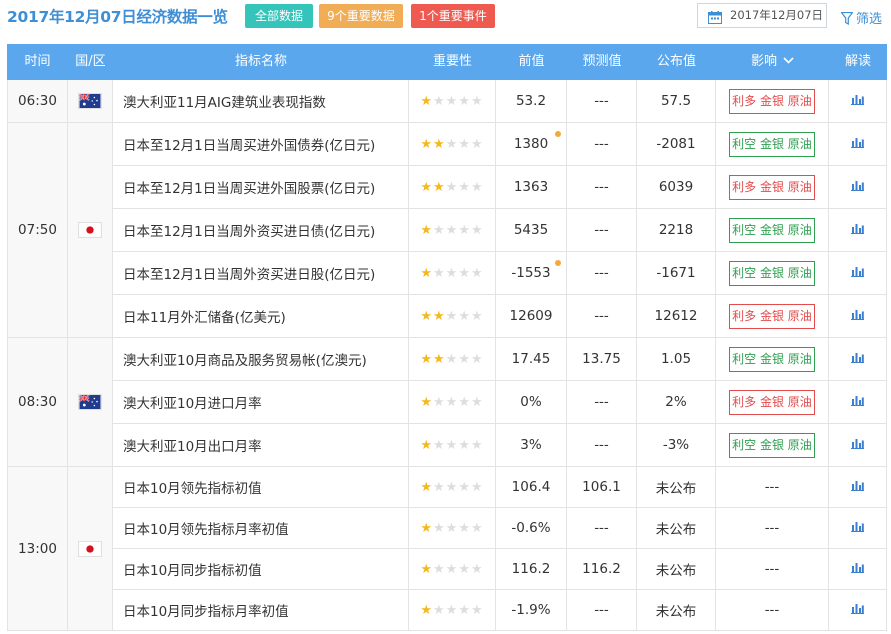 This screenshot has width=891, height=634. I want to click on filter-label: 筛选, so click(869, 19).